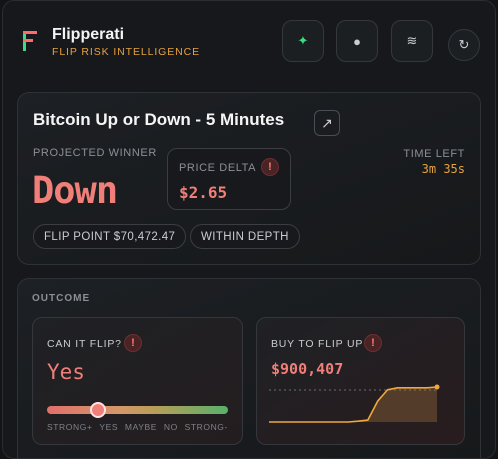 The height and width of the screenshot is (459, 498). I want to click on refresh-icon: ↻, so click(464, 44).